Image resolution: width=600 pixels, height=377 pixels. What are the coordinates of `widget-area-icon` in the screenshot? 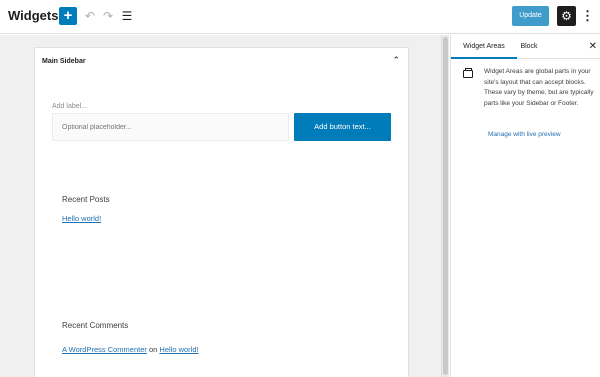 It's located at (468, 73).